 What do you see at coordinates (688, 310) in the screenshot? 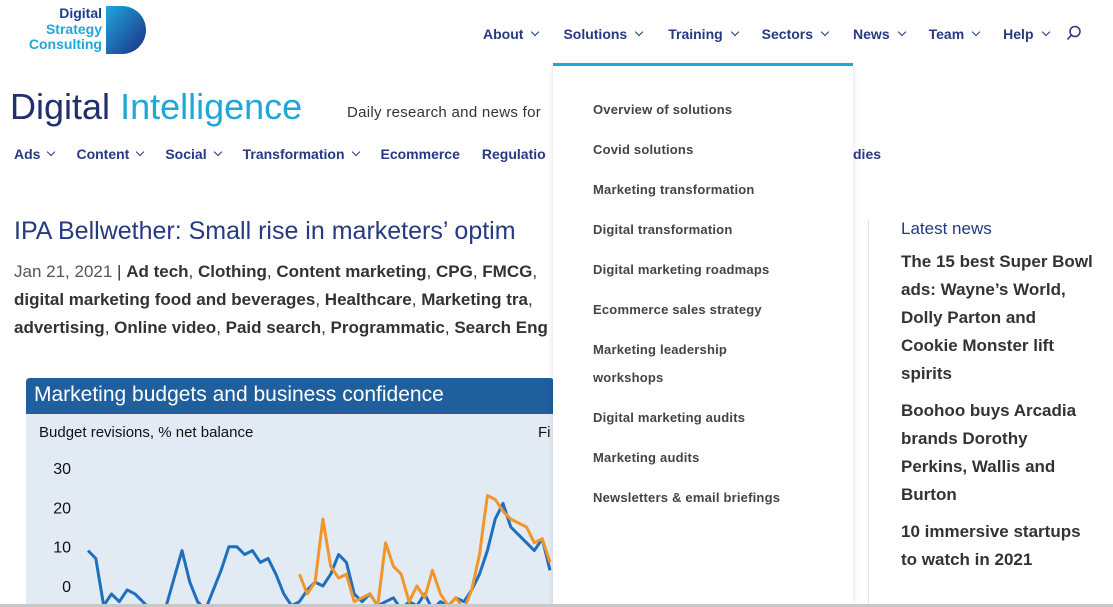
I see `dropdown-item-ecommerce-sales-strategy: Ecommerce sales strategy` at bounding box center [688, 310].